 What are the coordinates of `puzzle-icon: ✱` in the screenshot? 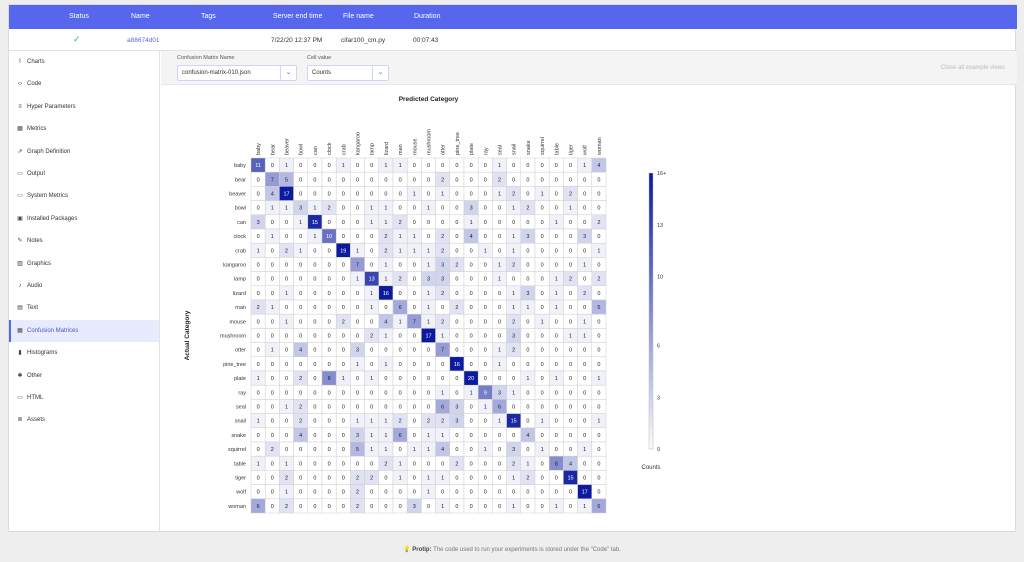 It's located at (20, 375).